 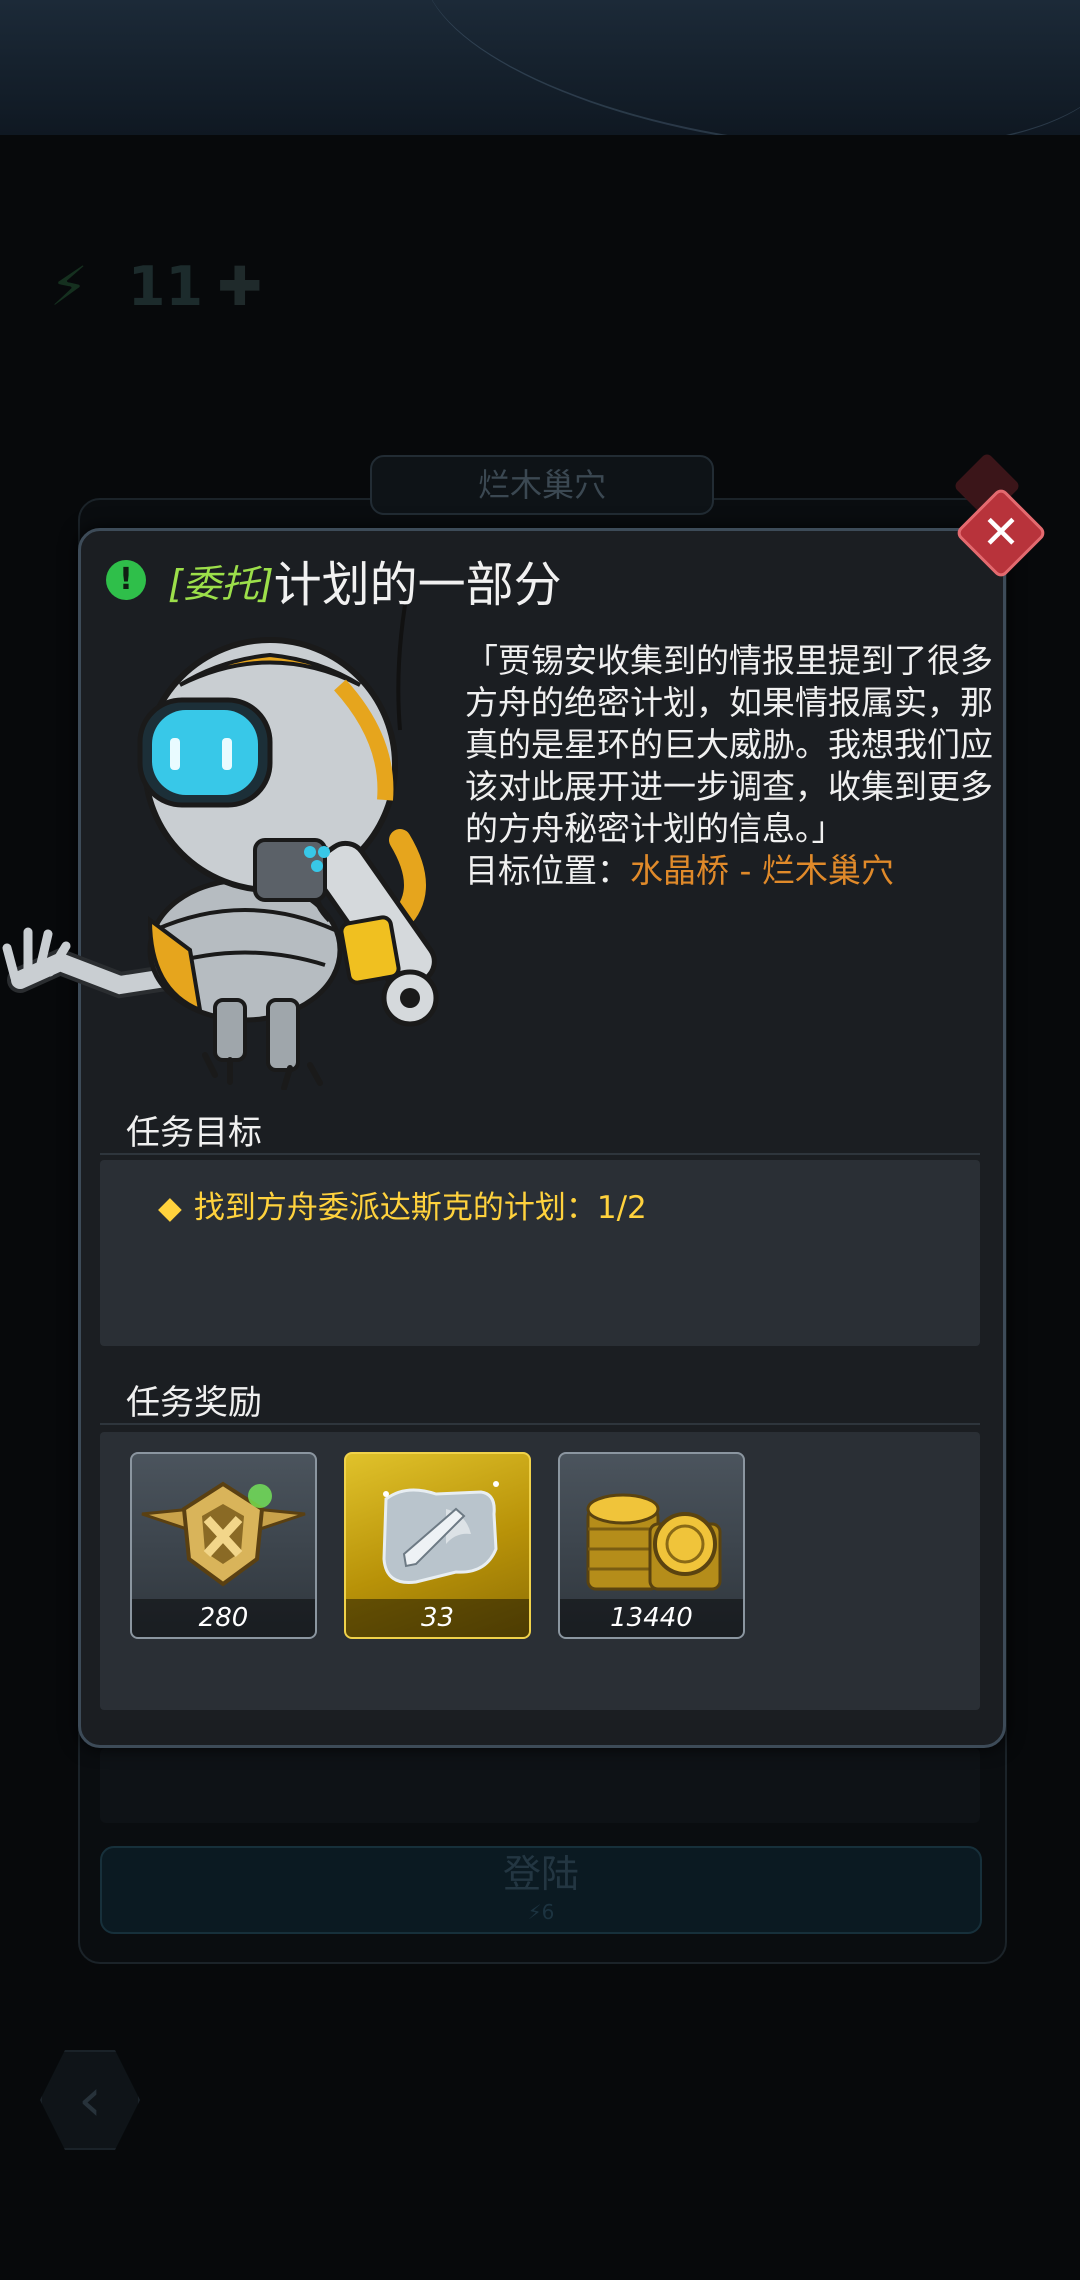 What do you see at coordinates (440, 1533) in the screenshot?
I see `weapon-part-icon` at bounding box center [440, 1533].